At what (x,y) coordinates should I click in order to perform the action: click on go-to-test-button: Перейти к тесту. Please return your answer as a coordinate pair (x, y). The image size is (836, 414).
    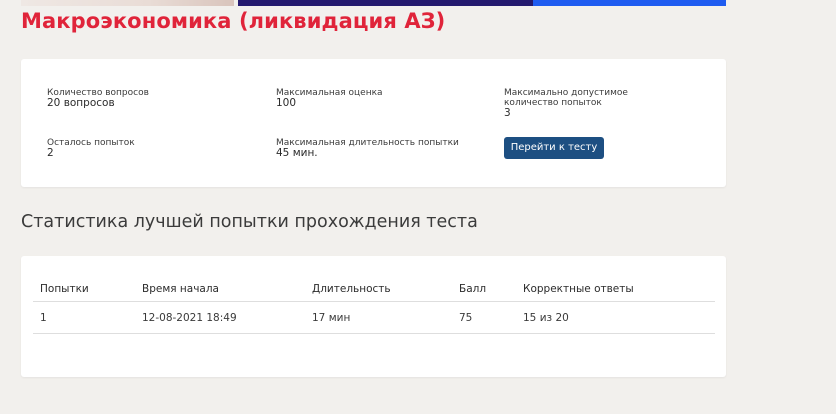
    Looking at the image, I should click on (554, 148).